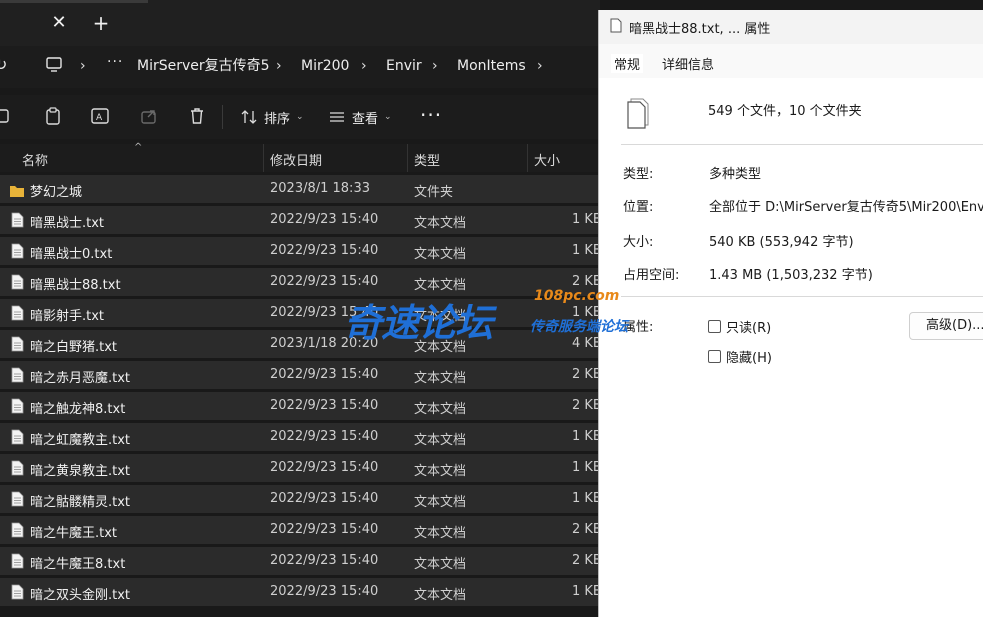 This screenshot has height=617, width=983. What do you see at coordinates (749, 356) in the screenshot?
I see `hidden-label: 隐藏(H)` at bounding box center [749, 356].